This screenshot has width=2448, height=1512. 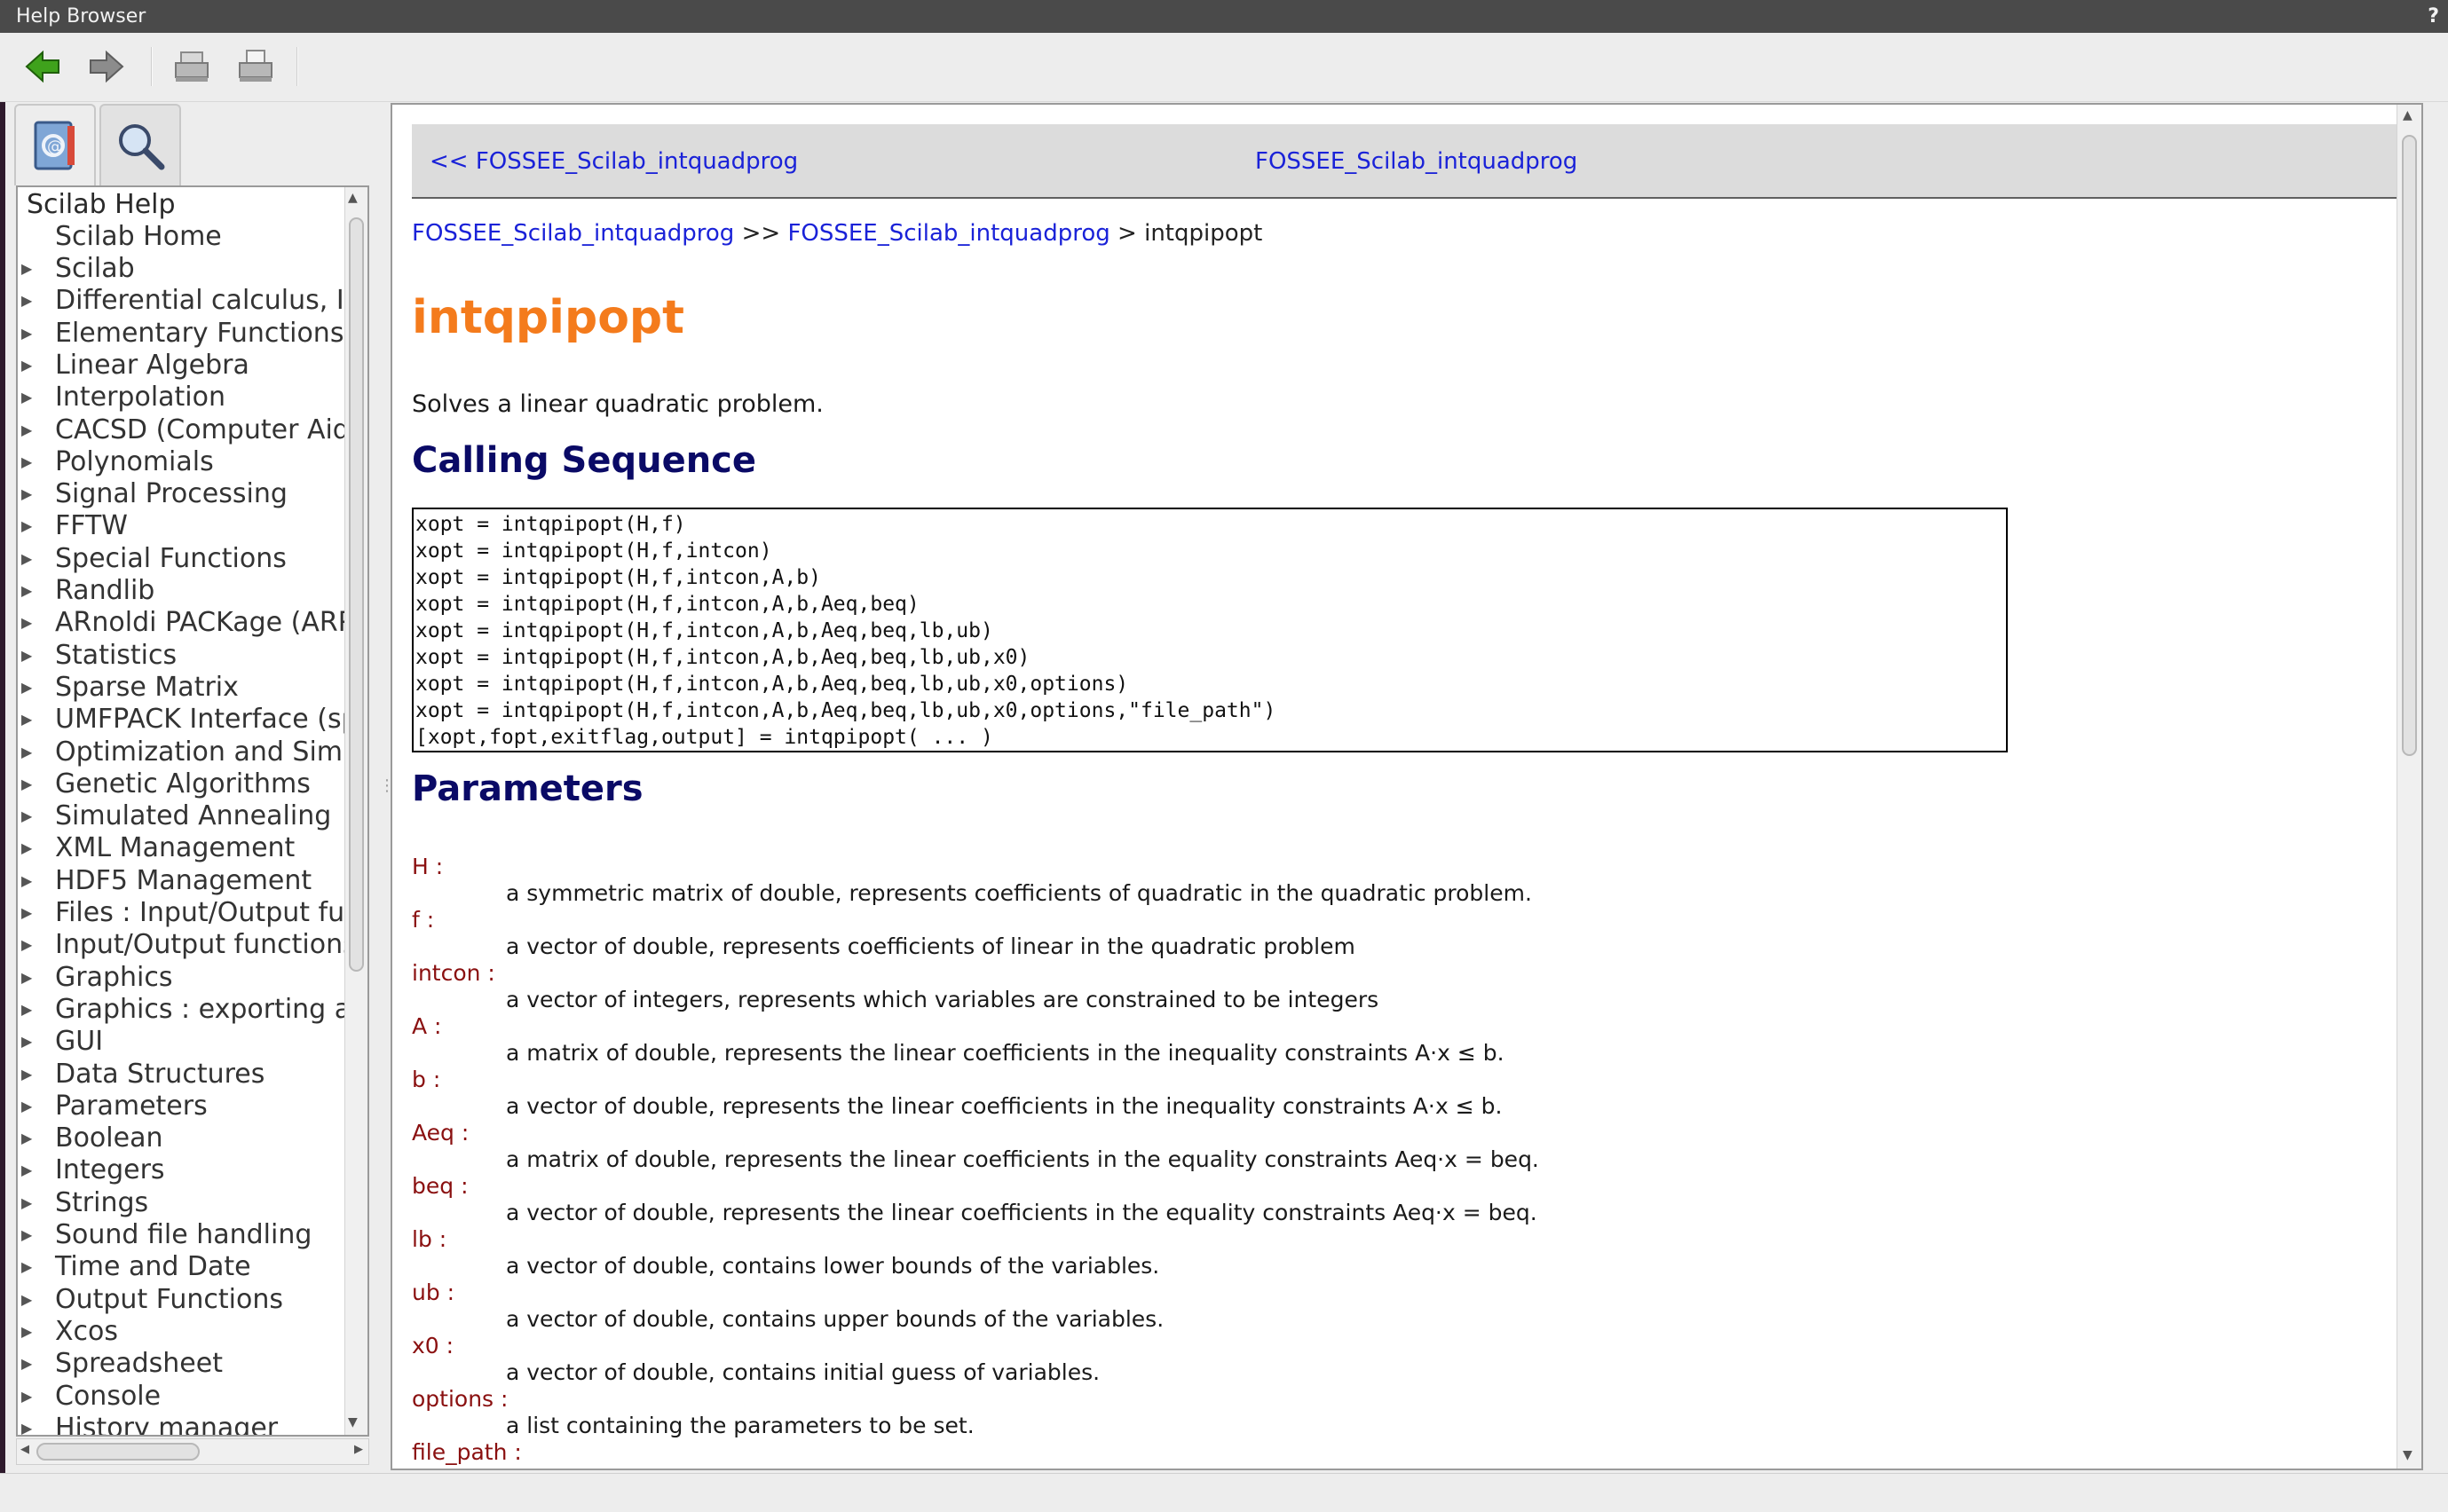 I want to click on tree-item-label: Files : Input/Output func, so click(x=200, y=913).